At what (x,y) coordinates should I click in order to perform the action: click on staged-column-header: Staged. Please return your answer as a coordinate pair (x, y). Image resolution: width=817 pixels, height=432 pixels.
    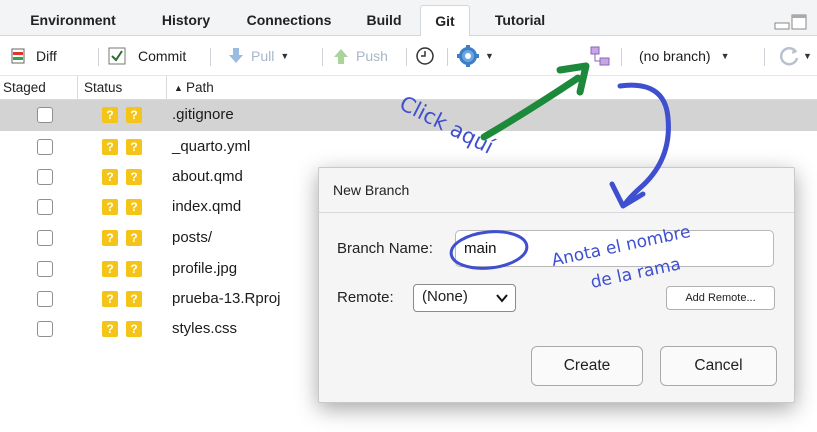
    Looking at the image, I should click on (24, 87).